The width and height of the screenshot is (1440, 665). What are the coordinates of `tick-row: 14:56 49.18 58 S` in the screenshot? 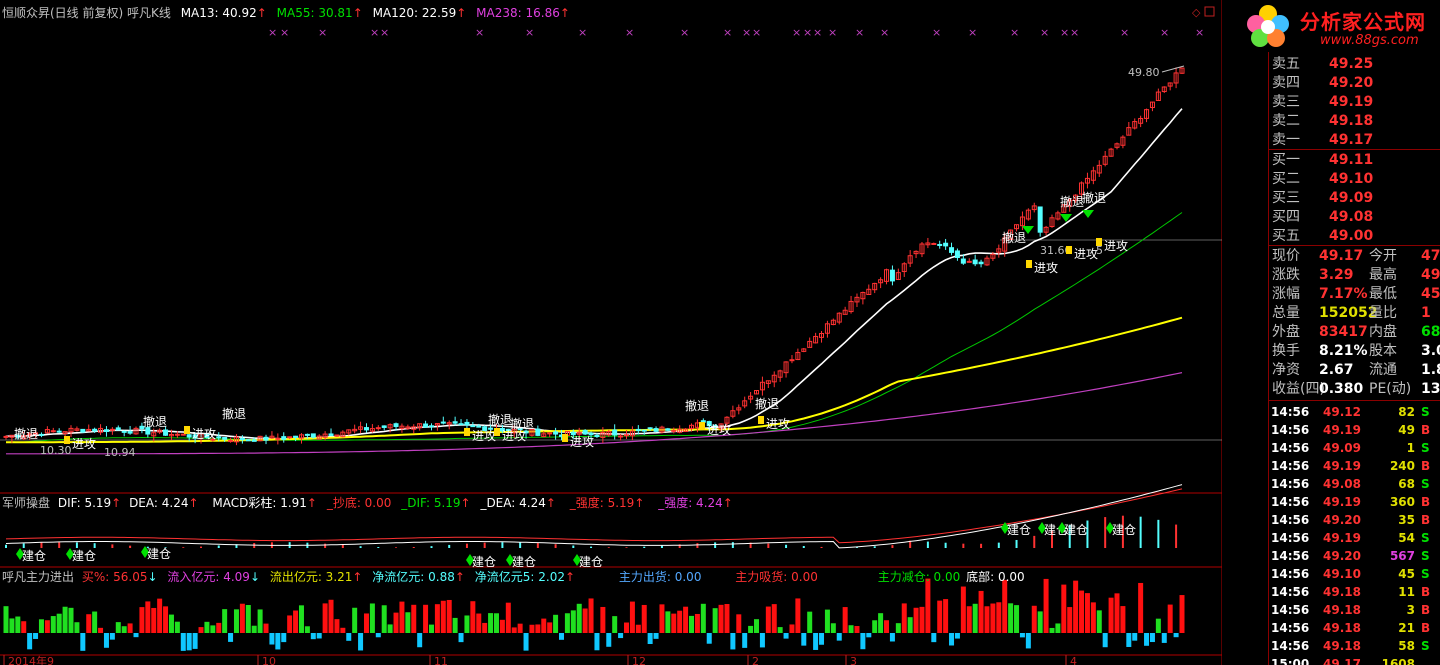 It's located at (1354, 646).